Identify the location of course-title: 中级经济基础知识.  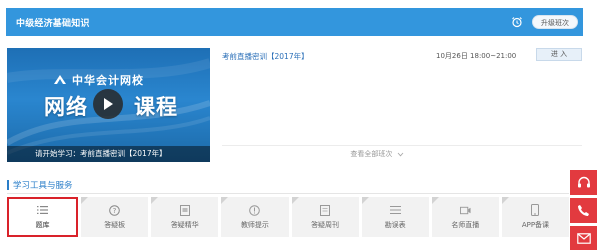
(53, 23).